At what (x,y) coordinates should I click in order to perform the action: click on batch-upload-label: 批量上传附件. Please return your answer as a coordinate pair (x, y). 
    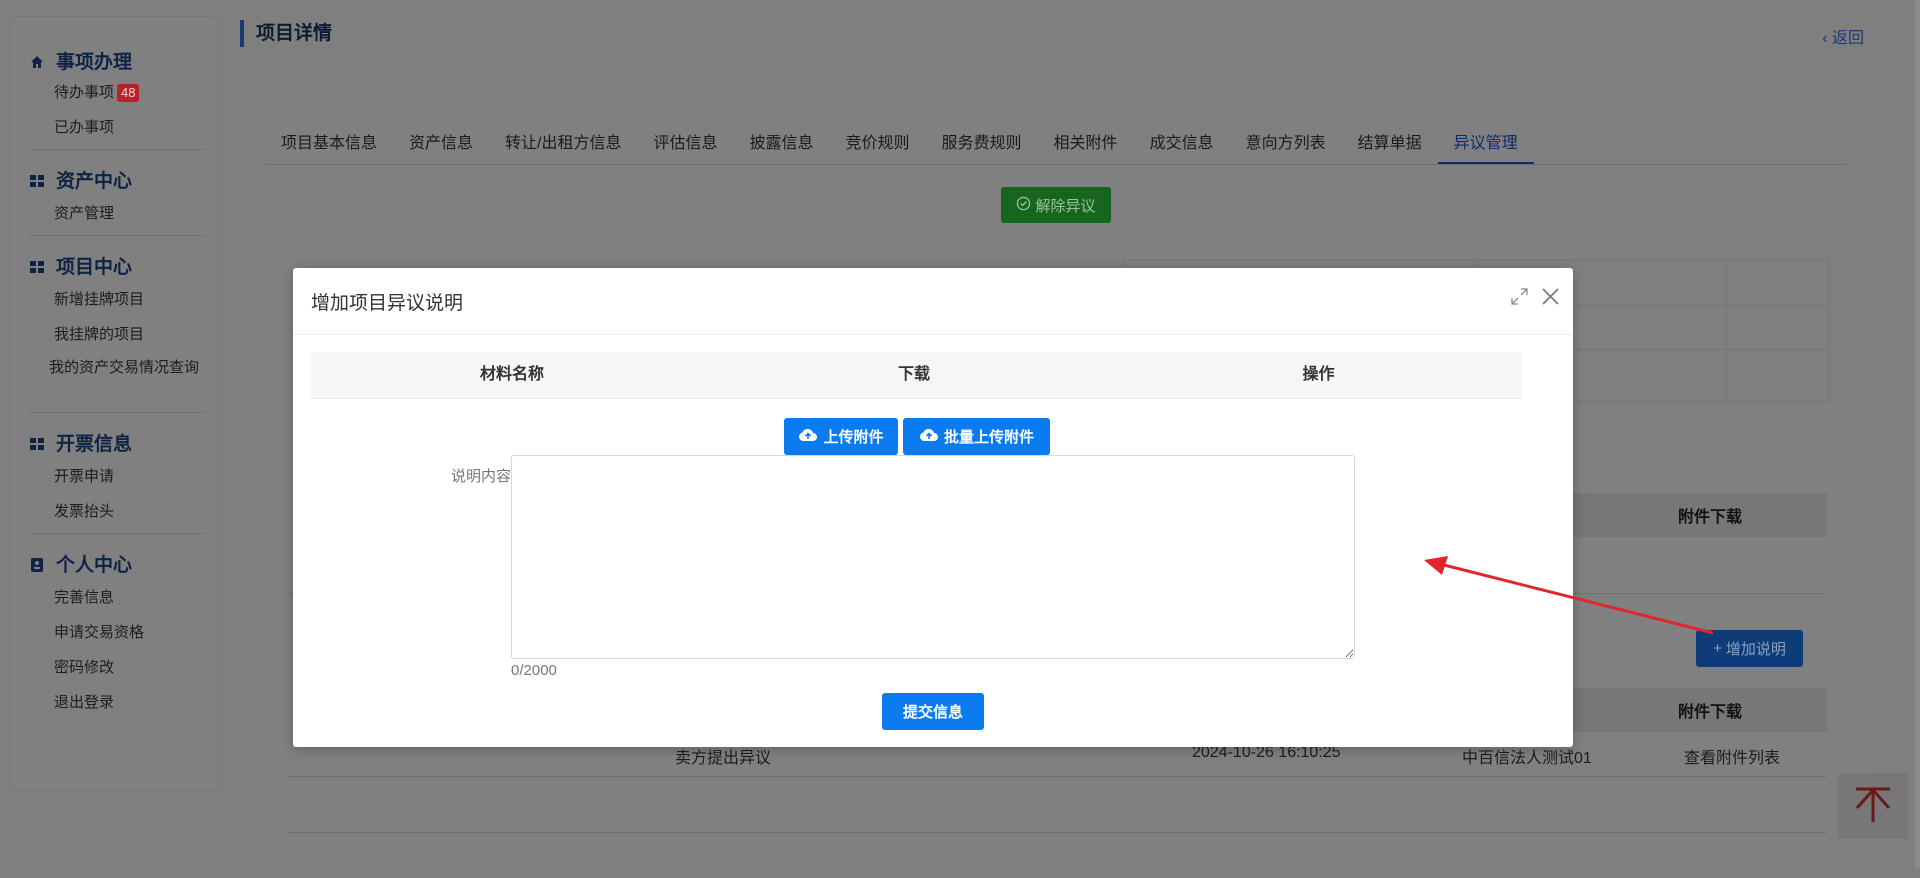
    Looking at the image, I should click on (988, 437).